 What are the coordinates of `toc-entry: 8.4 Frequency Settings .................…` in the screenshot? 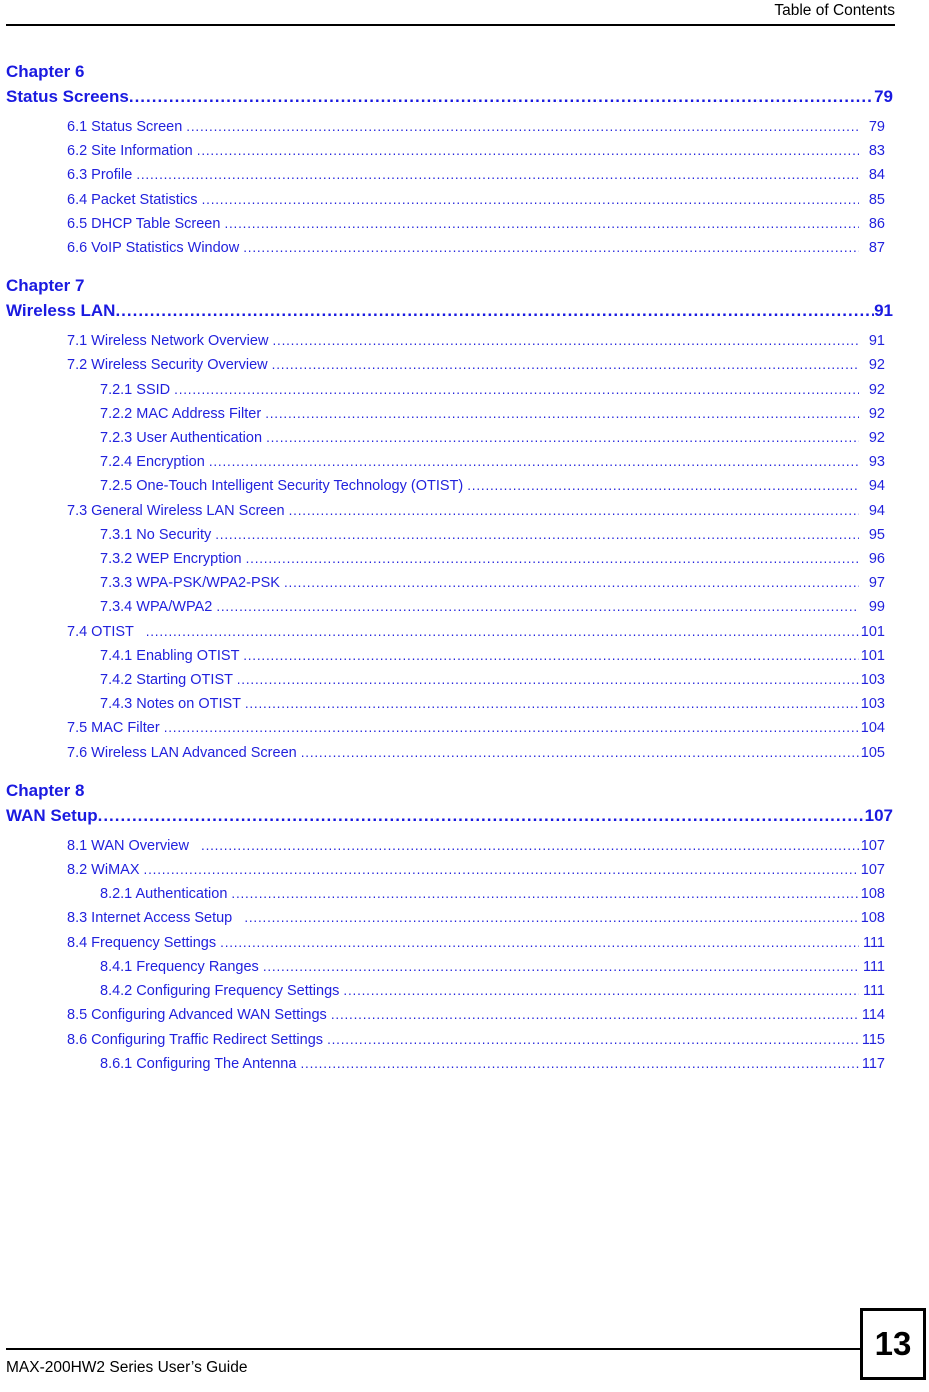 It's located at (464, 943).